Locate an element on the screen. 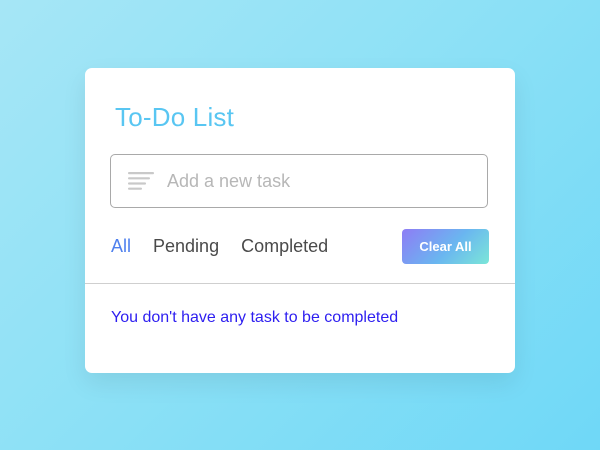 The height and width of the screenshot is (450, 600). divider is located at coordinates (300, 283).